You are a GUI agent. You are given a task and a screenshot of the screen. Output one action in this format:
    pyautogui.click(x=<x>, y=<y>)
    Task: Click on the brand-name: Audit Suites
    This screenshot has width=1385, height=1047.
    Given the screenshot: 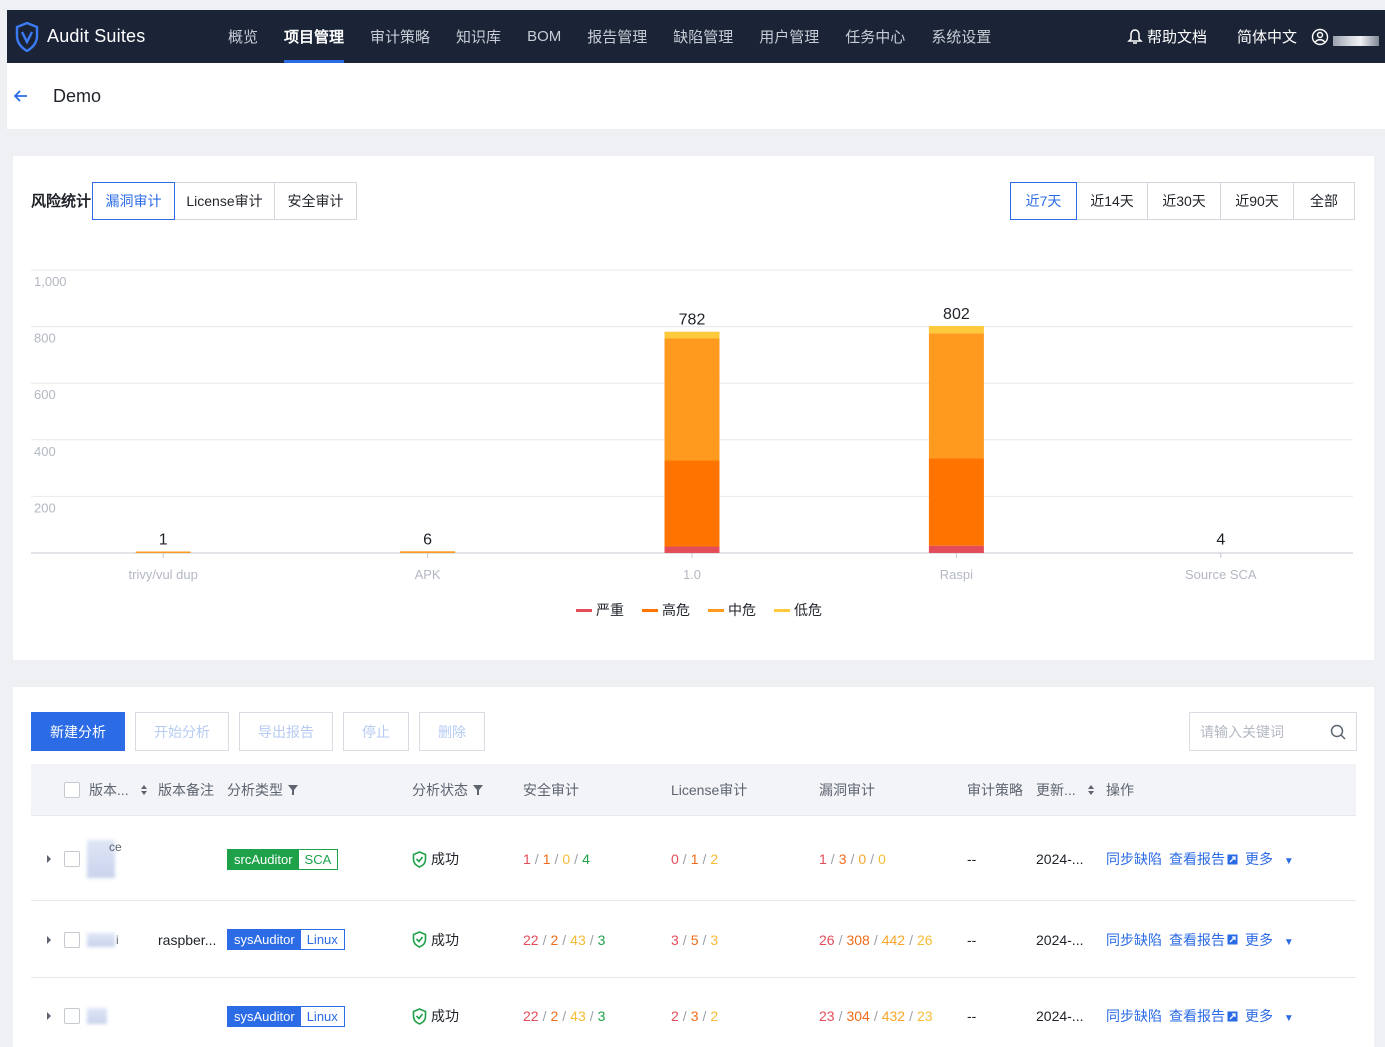 What is the action you would take?
    pyautogui.click(x=96, y=36)
    